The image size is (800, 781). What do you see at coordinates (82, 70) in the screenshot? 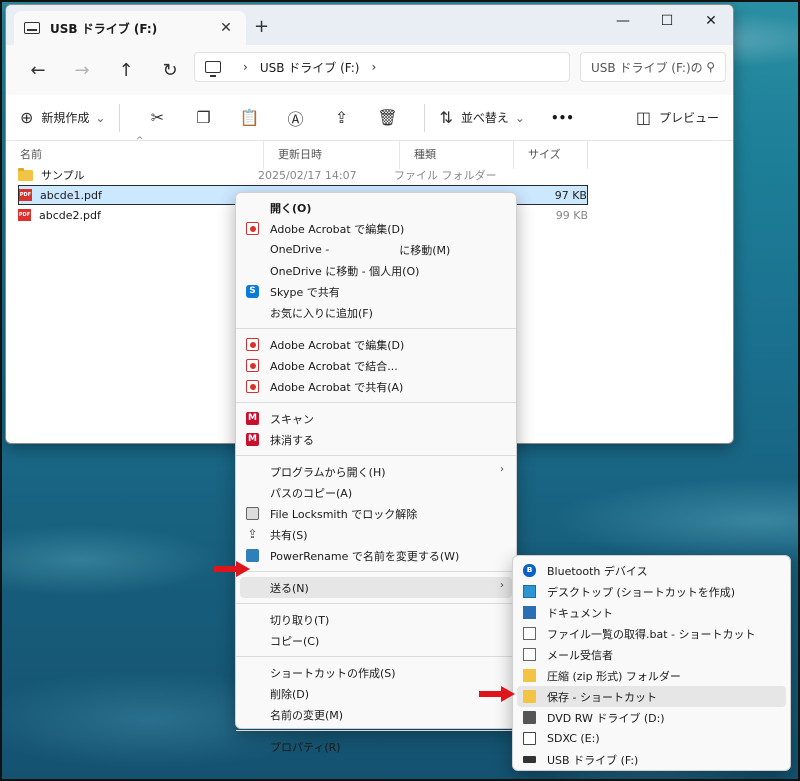
I see `forward-icon: →` at bounding box center [82, 70].